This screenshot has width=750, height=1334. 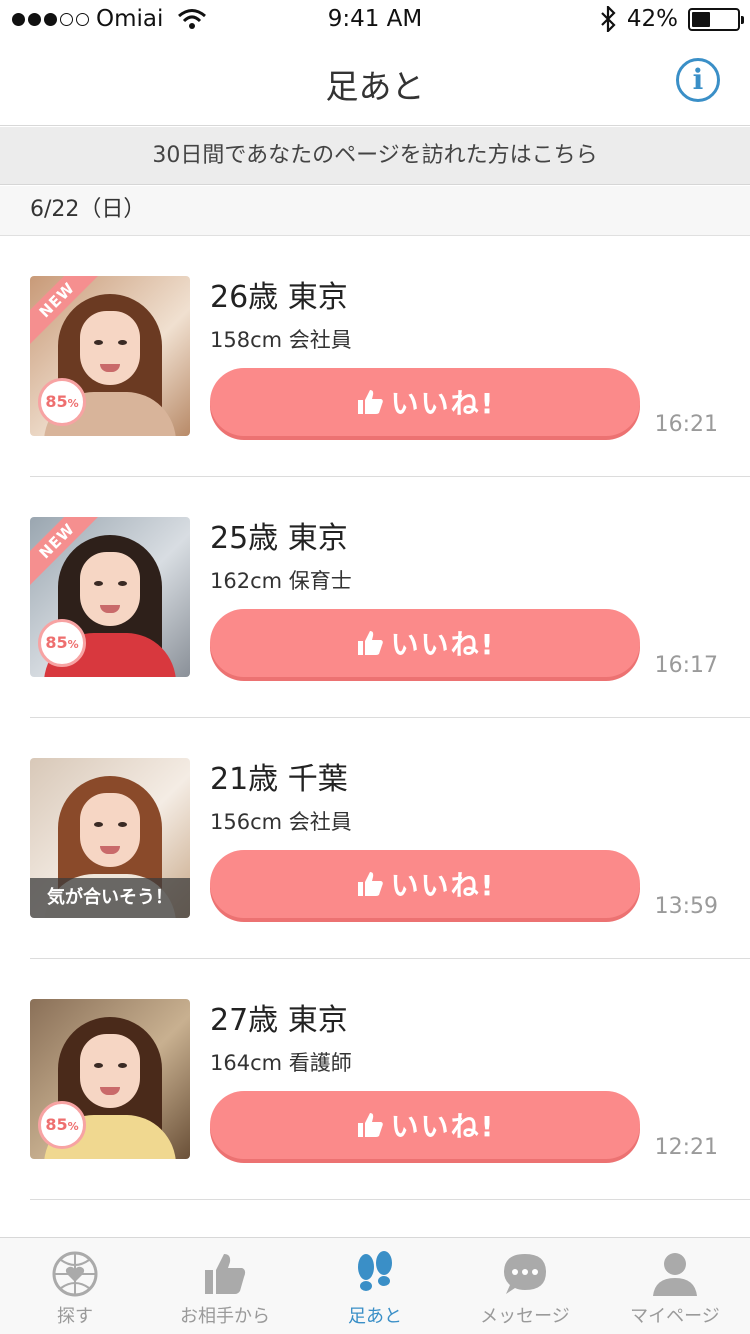 What do you see at coordinates (698, 80) in the screenshot?
I see `info-icon: i` at bounding box center [698, 80].